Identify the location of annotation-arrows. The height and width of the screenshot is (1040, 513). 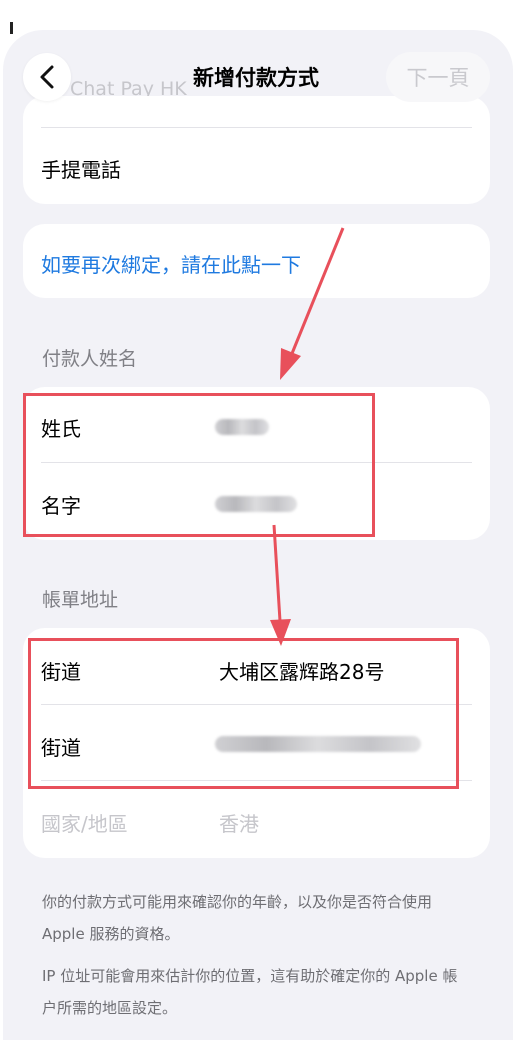
(307, 436).